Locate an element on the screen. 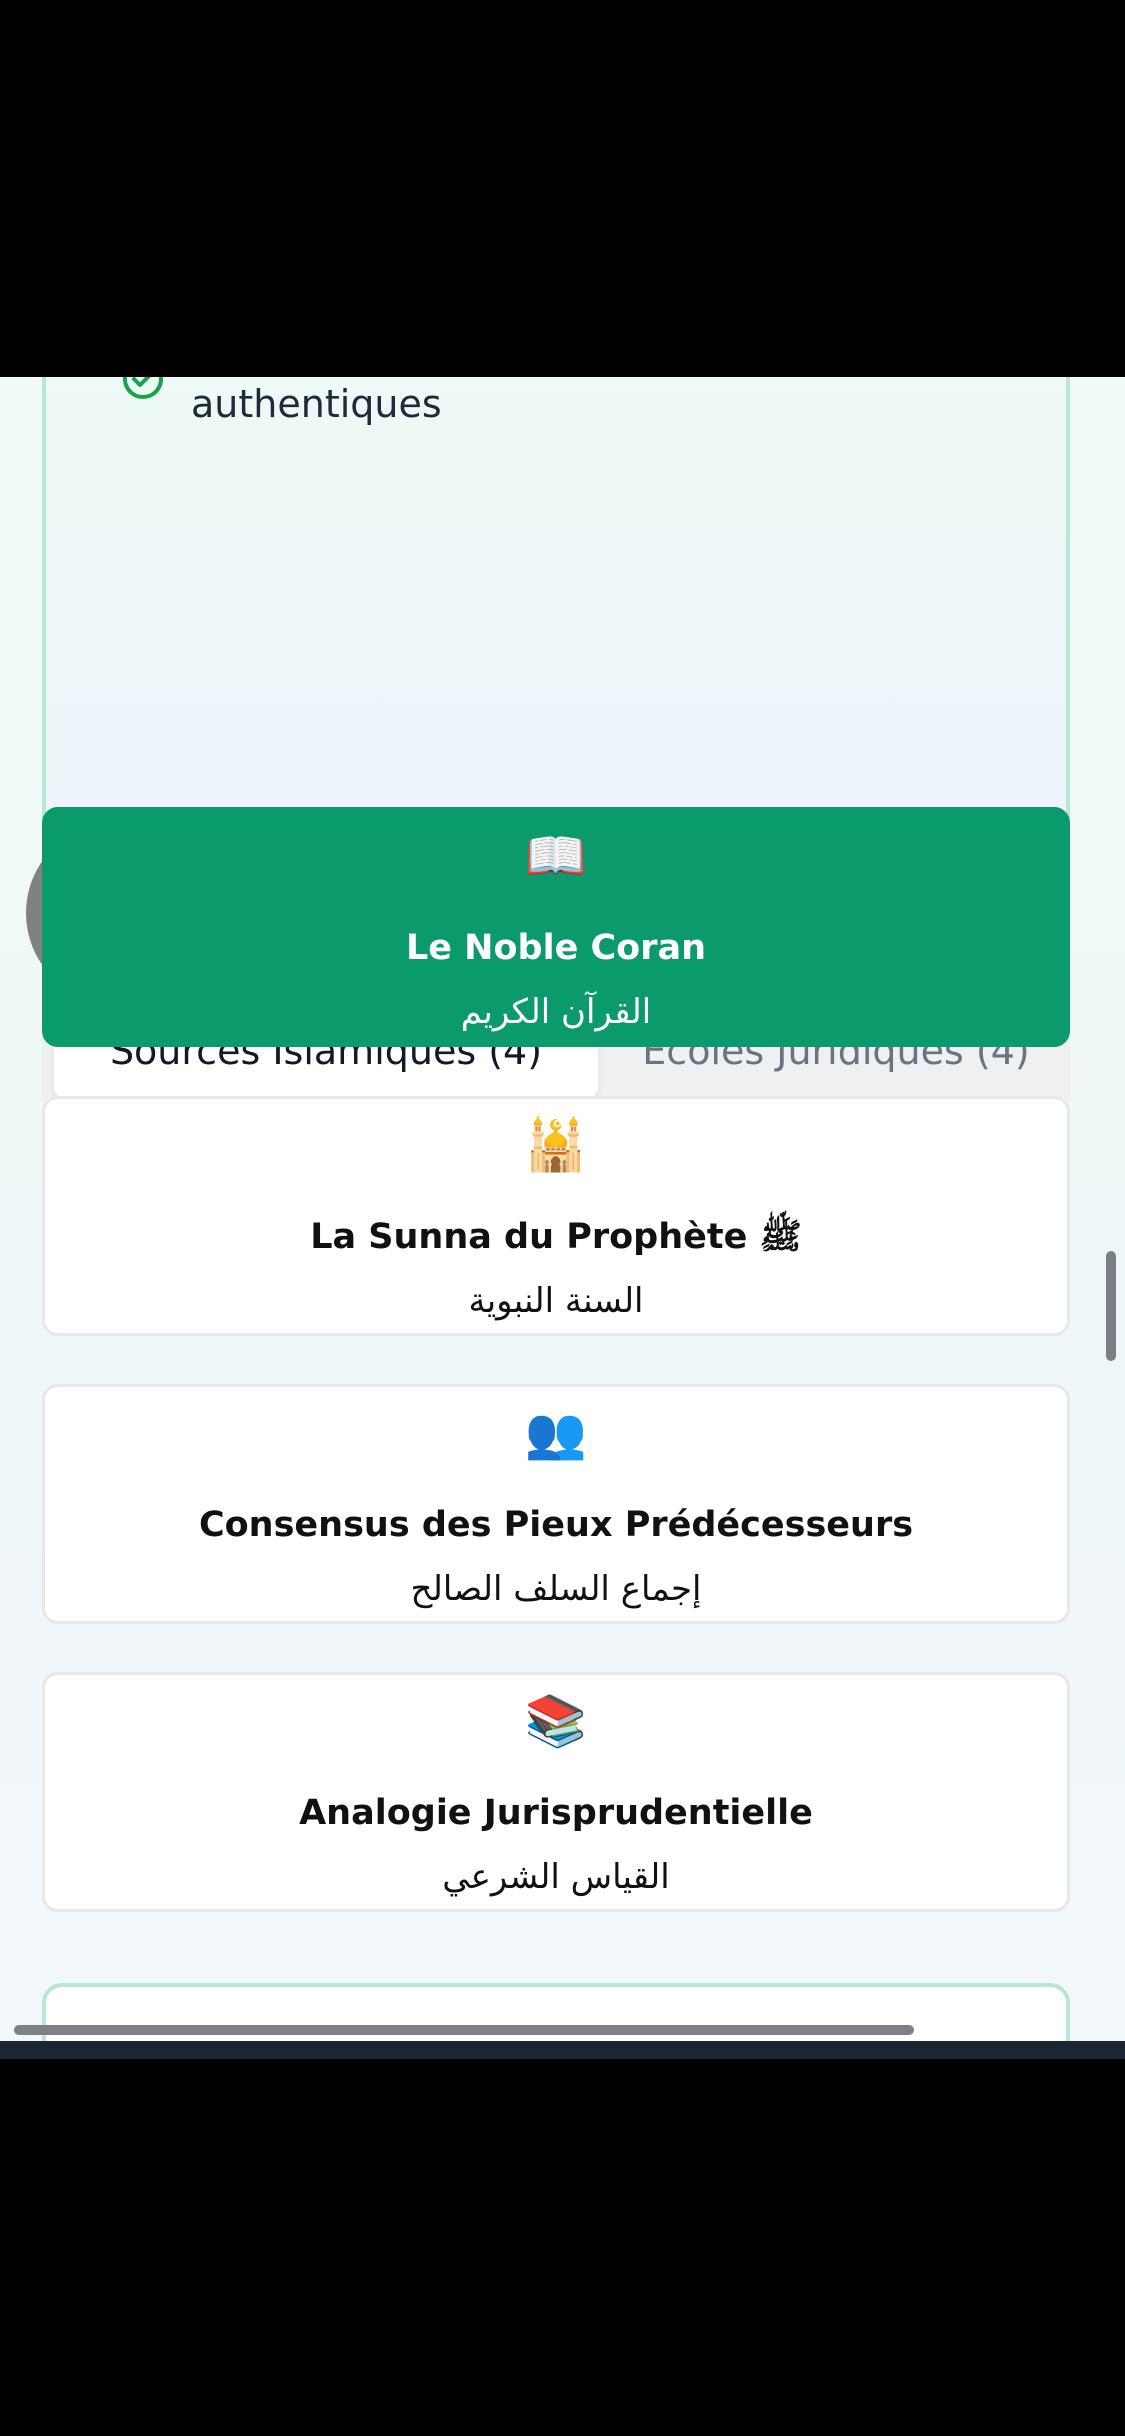 Image resolution: width=1125 pixels, height=2436 pixels. info-text: authentiques is located at coordinates (316, 404).